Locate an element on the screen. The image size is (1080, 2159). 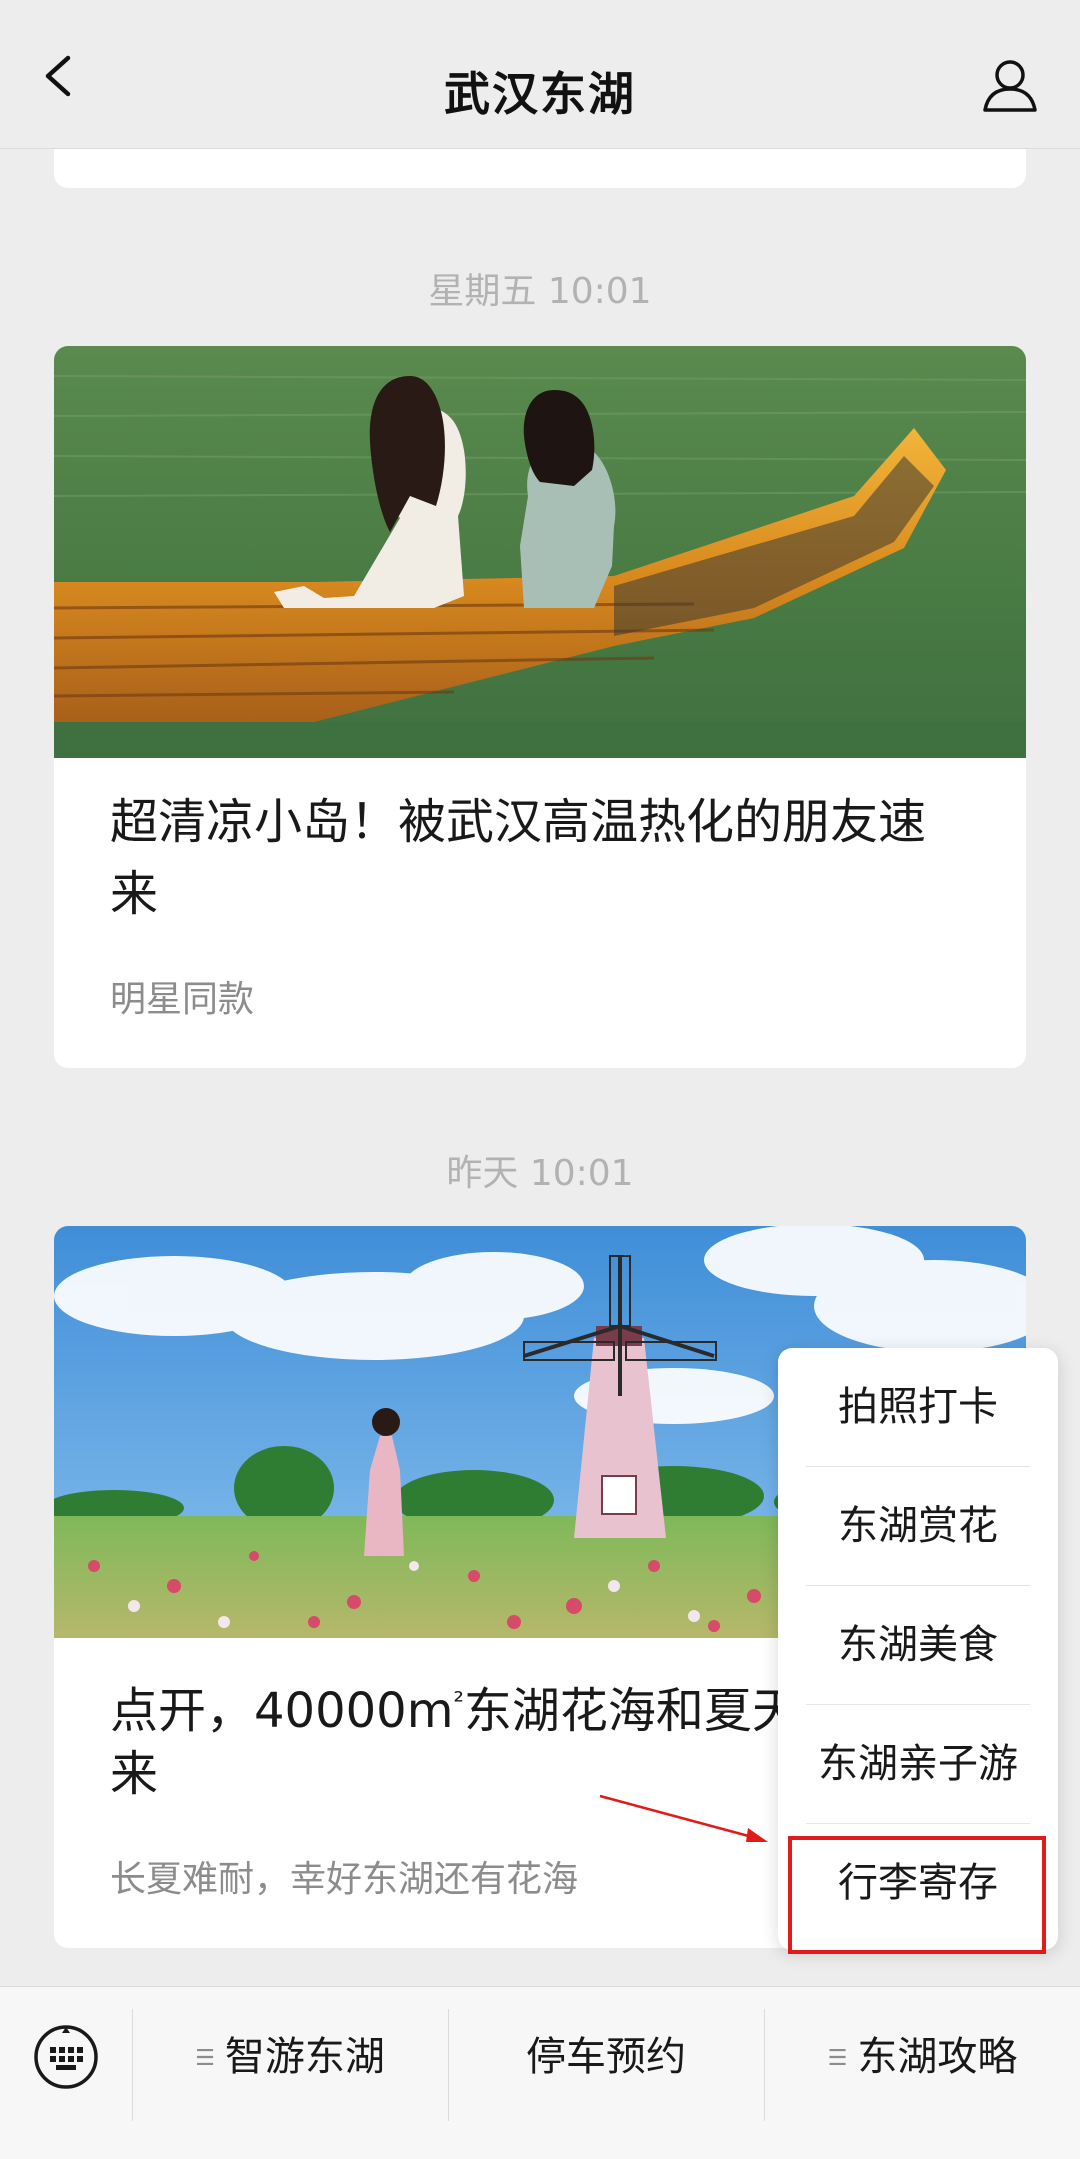
bottom-menu-label: 智游东湖 is located at coordinates (304, 2057).